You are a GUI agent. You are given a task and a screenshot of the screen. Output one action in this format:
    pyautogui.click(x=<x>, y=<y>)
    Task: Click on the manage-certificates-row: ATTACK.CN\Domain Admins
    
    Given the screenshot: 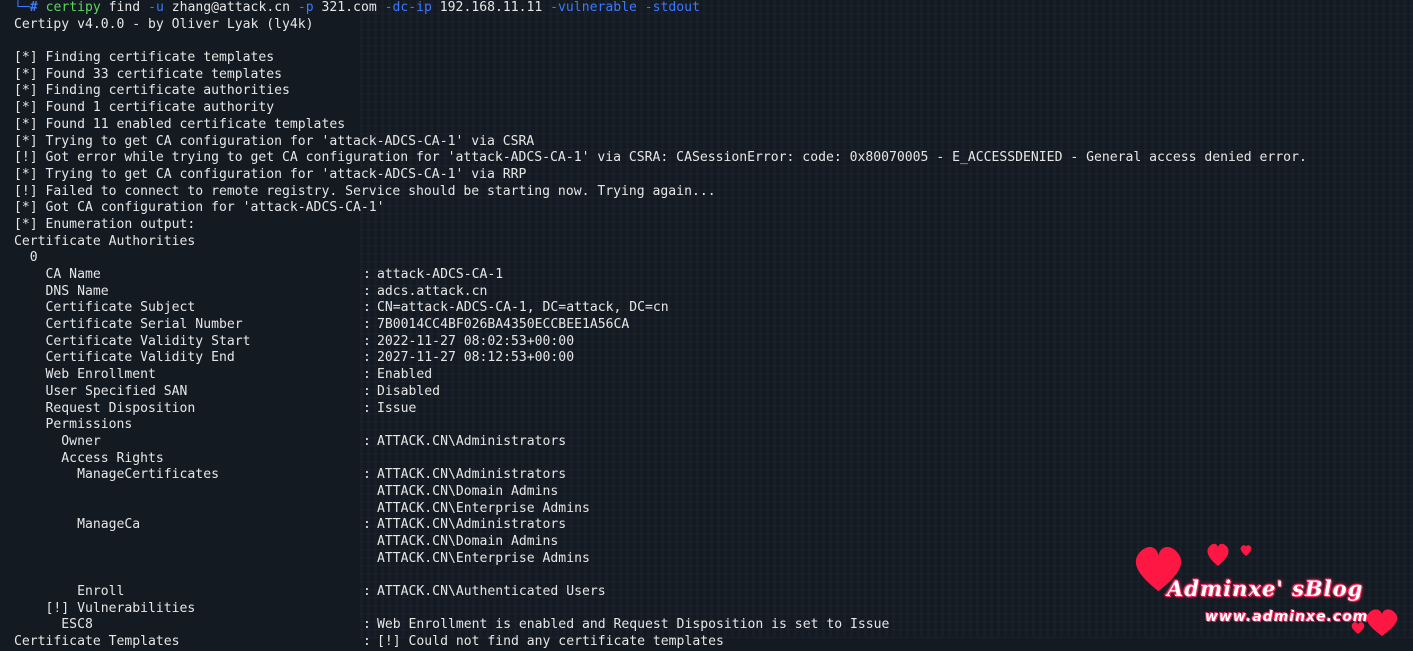 What is the action you would take?
    pyautogui.click(x=713, y=492)
    